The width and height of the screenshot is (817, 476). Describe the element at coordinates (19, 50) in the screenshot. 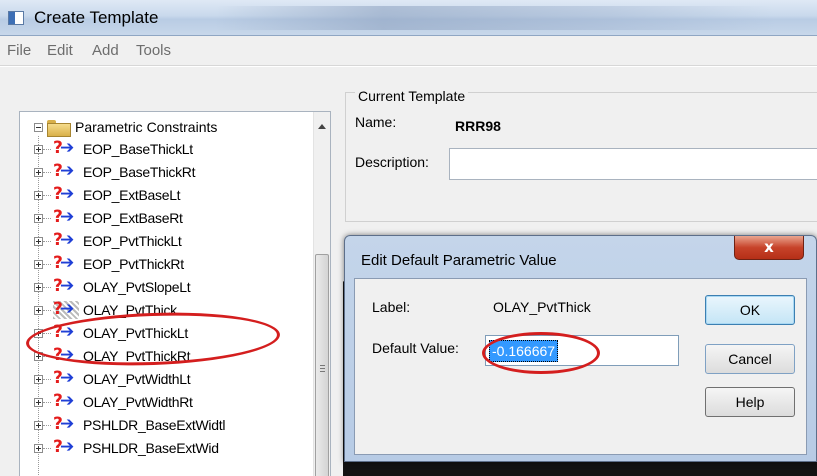

I see `menu-file: File` at that location.